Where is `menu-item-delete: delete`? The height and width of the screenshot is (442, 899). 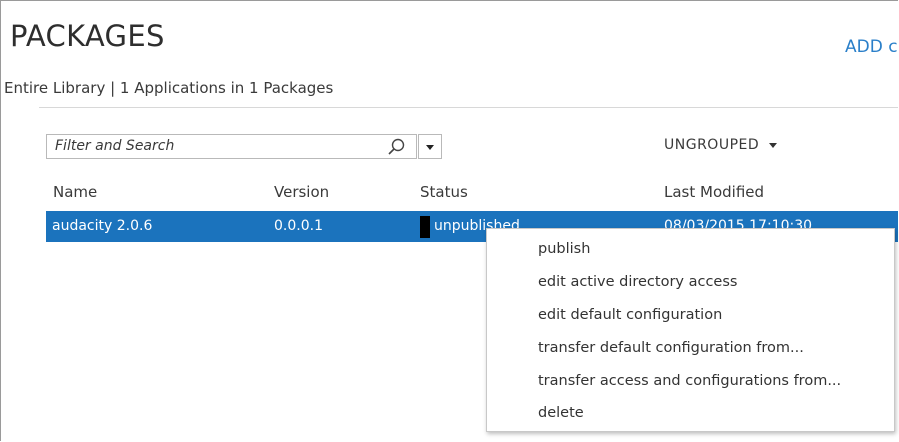
menu-item-delete: delete is located at coordinates (561, 413).